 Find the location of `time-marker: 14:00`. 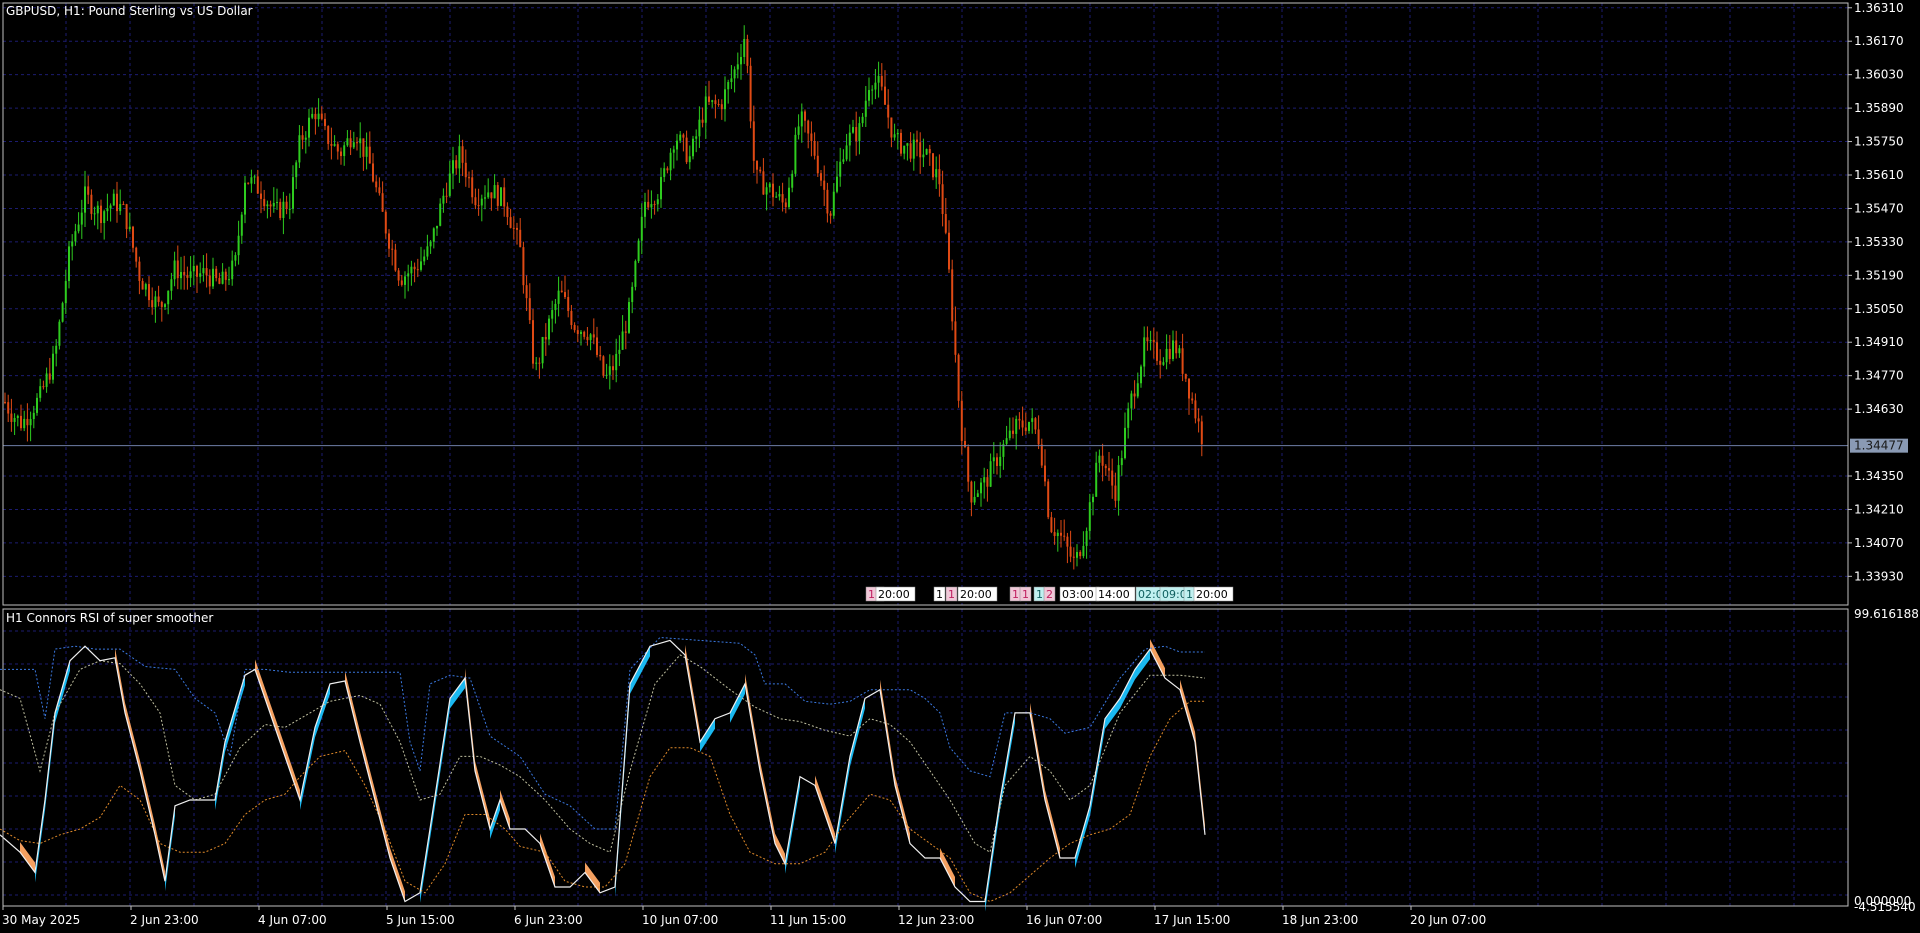

time-marker: 14:00 is located at coordinates (1115, 594).